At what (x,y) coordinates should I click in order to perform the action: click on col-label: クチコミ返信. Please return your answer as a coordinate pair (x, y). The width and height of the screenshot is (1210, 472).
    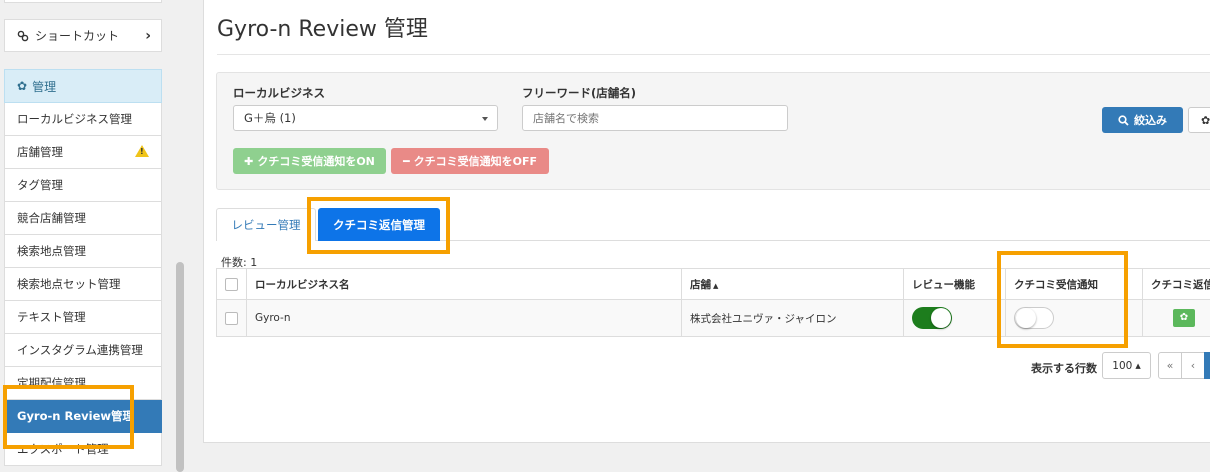
    Looking at the image, I should click on (1180, 284).